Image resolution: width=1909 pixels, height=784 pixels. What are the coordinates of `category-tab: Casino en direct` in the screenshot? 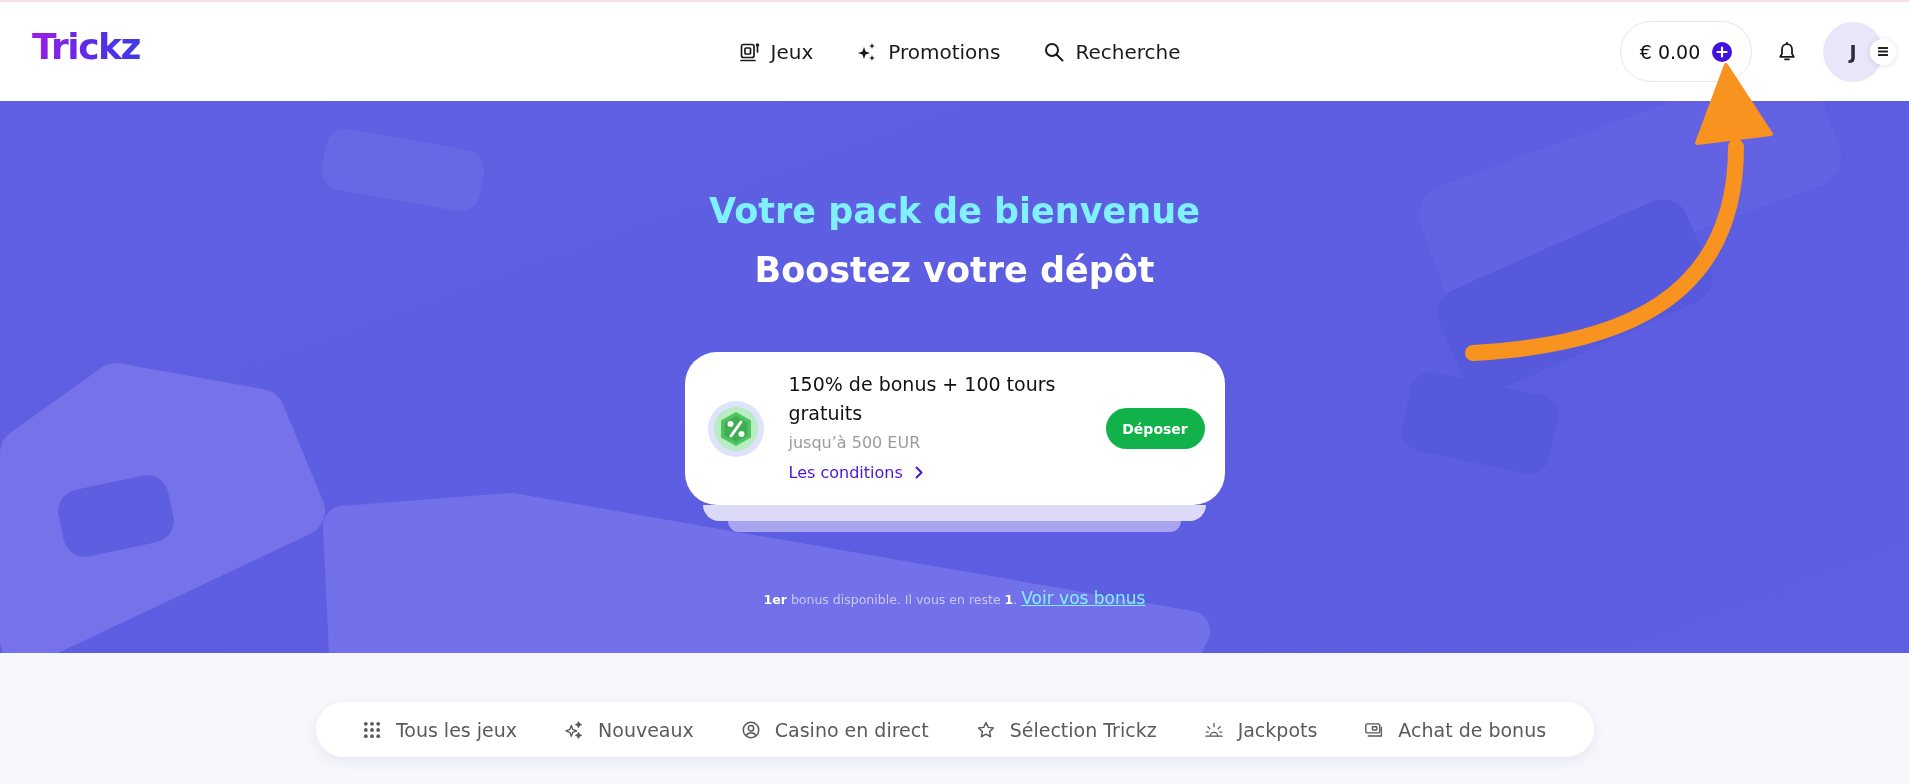 It's located at (835, 729).